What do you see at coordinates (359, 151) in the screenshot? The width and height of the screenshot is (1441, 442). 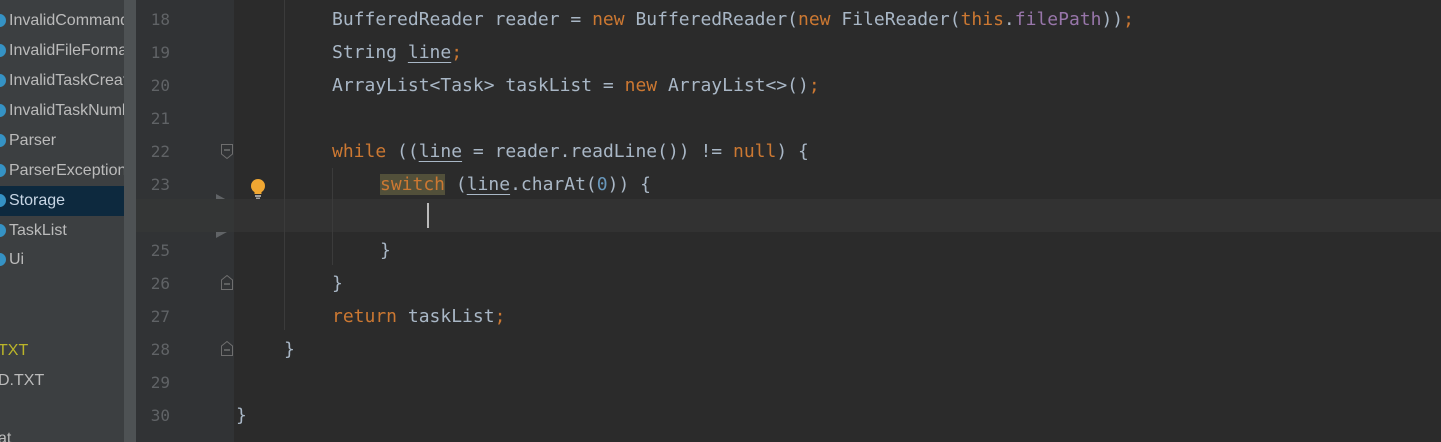 I see `keyword-token: while` at bounding box center [359, 151].